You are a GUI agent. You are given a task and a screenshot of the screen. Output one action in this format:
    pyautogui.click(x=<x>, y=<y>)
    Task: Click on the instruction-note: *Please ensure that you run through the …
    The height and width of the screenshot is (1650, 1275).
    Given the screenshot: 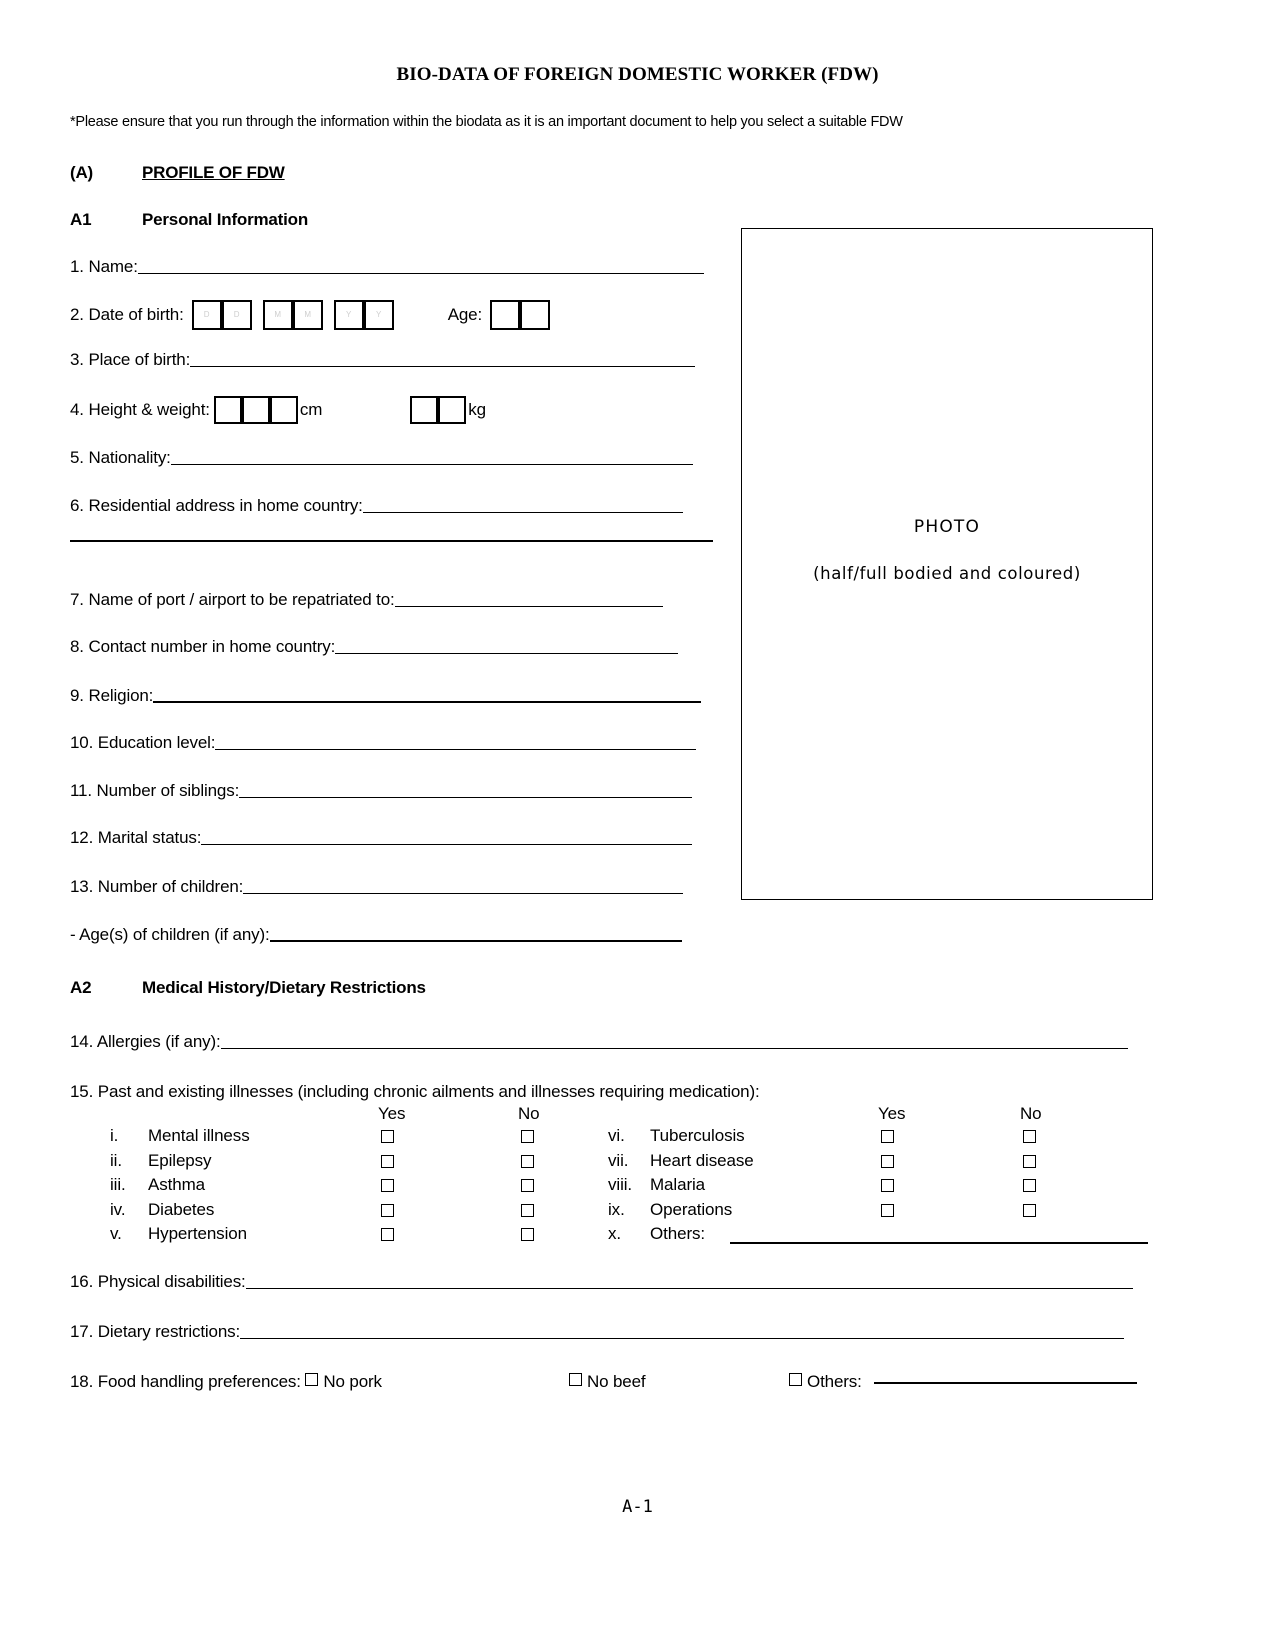 What is the action you would take?
    pyautogui.click(x=486, y=122)
    